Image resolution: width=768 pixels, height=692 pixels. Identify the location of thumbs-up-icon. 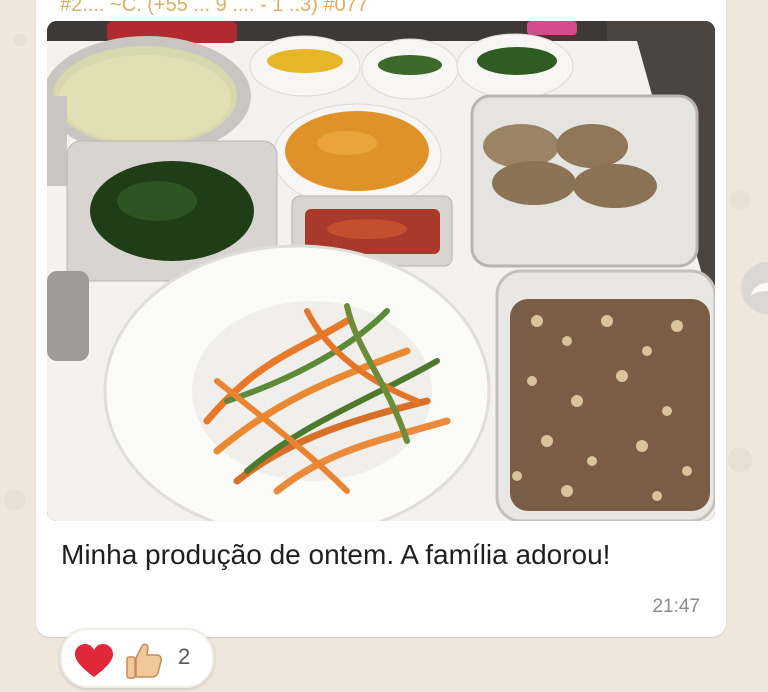
(144, 661).